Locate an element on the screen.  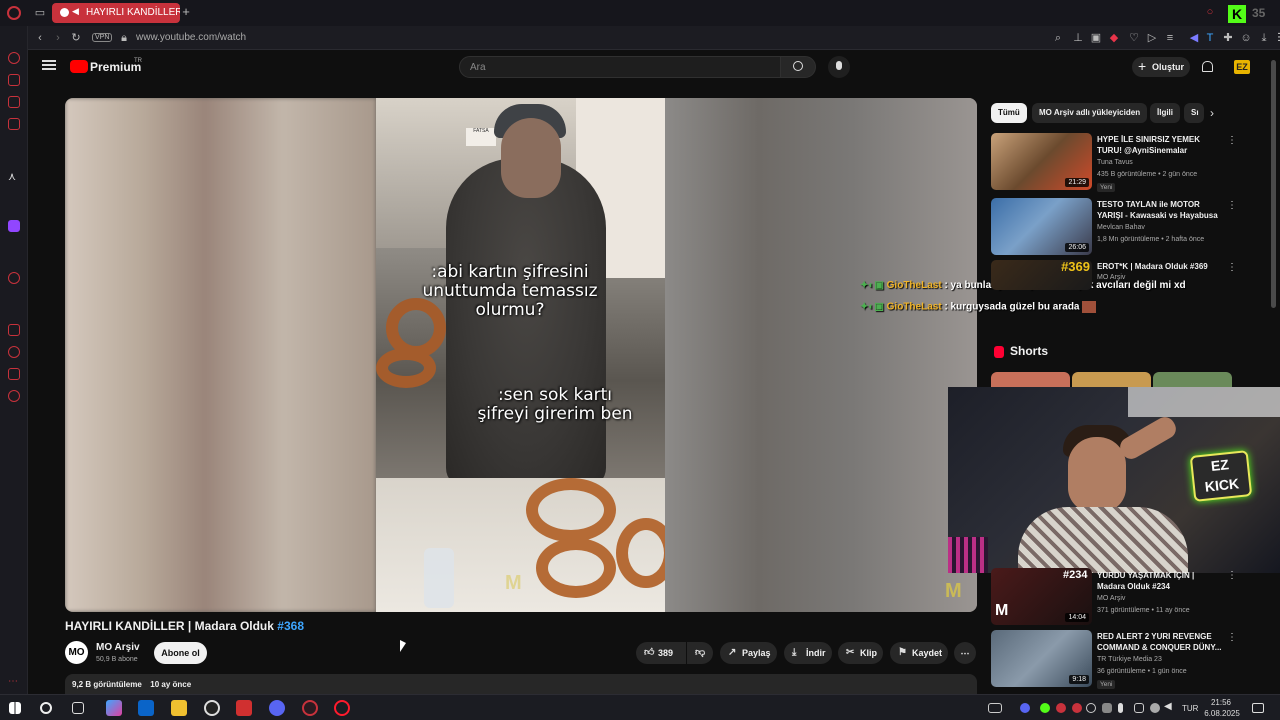
bookmarks-icon is located at coordinates (14, 330).